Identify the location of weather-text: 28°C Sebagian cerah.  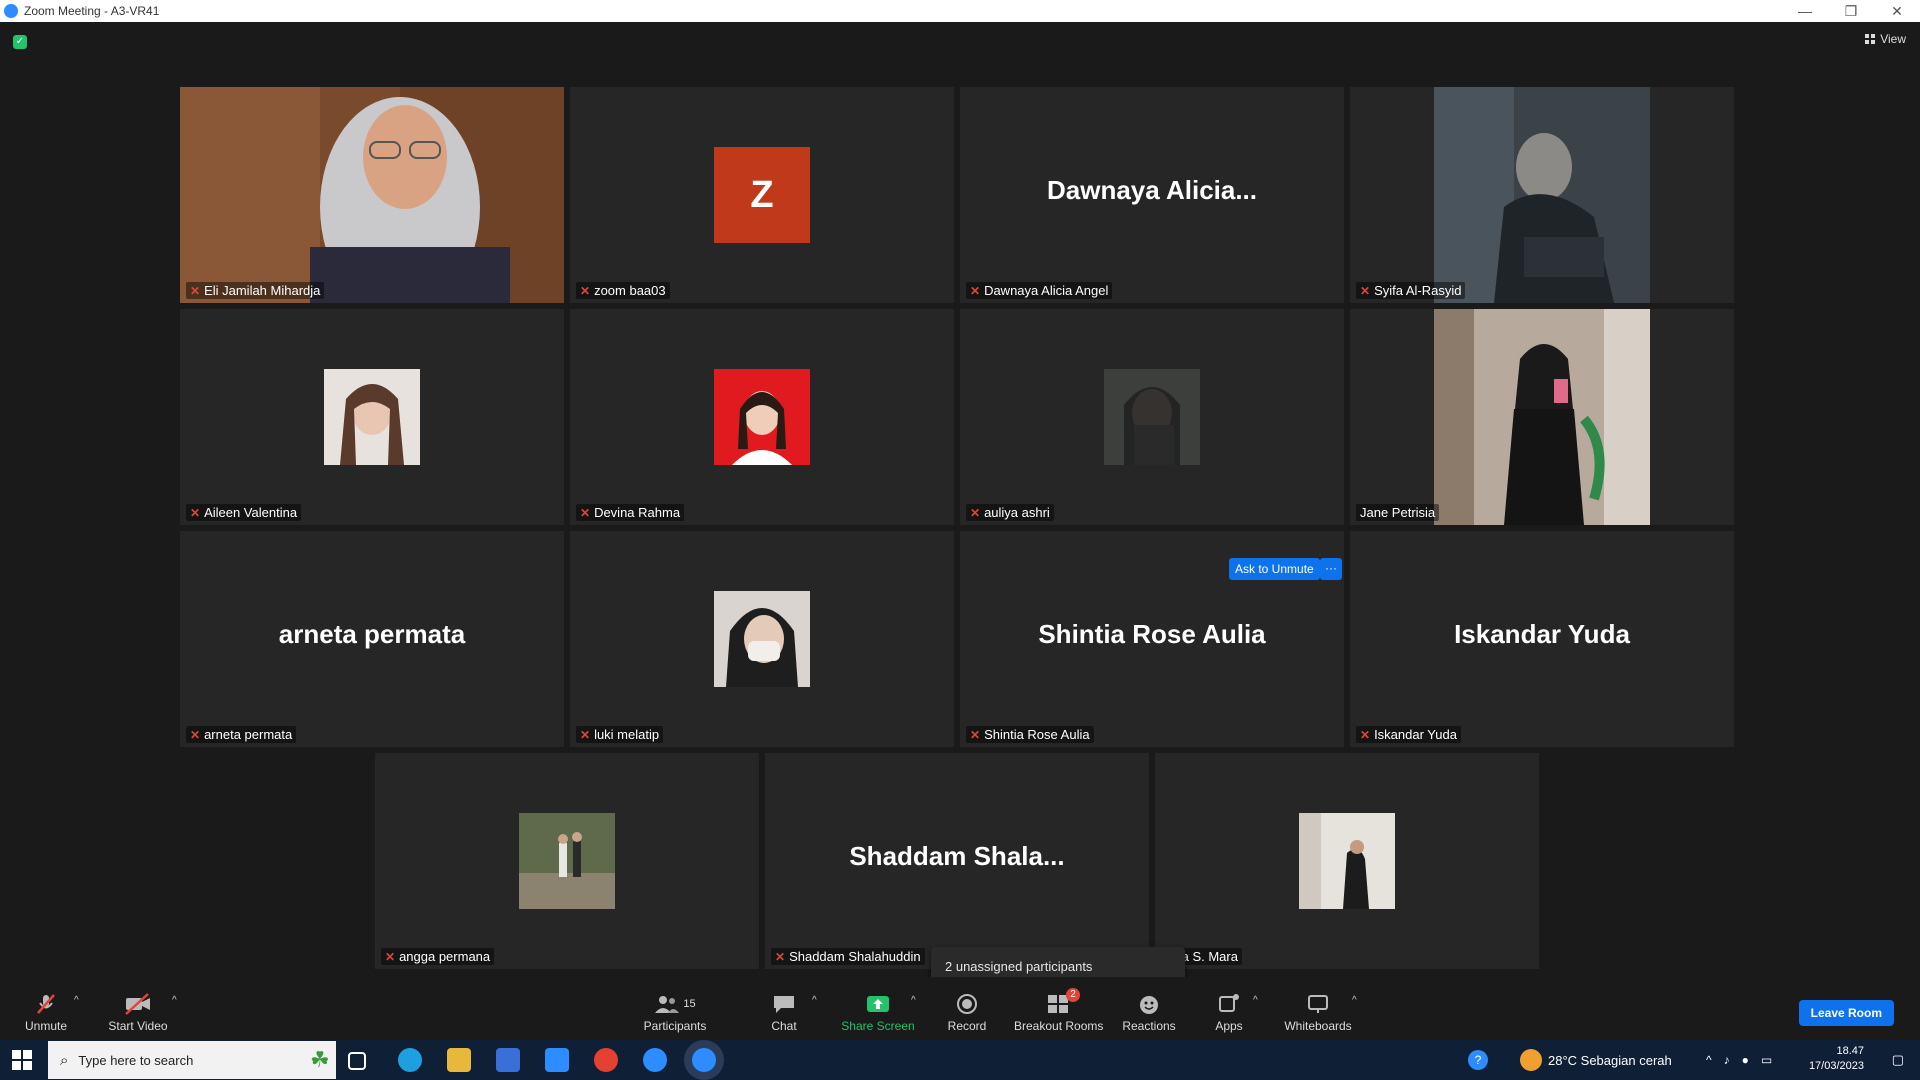
(1610, 1060).